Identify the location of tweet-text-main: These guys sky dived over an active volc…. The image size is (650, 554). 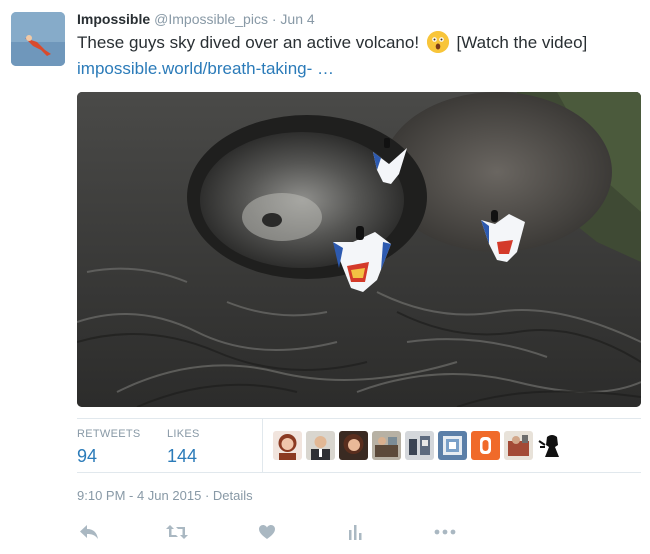
(248, 42).